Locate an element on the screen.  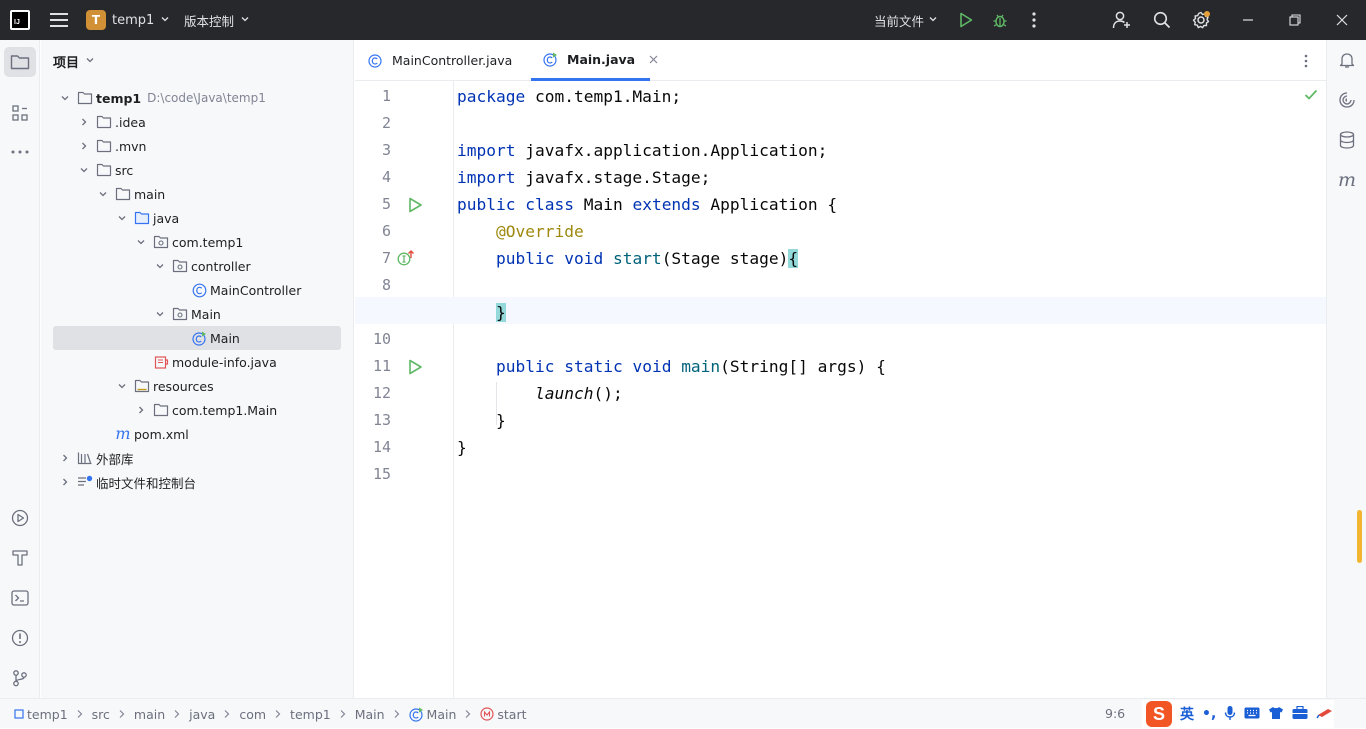
extra-tool-icon is located at coordinates (1325, 714).